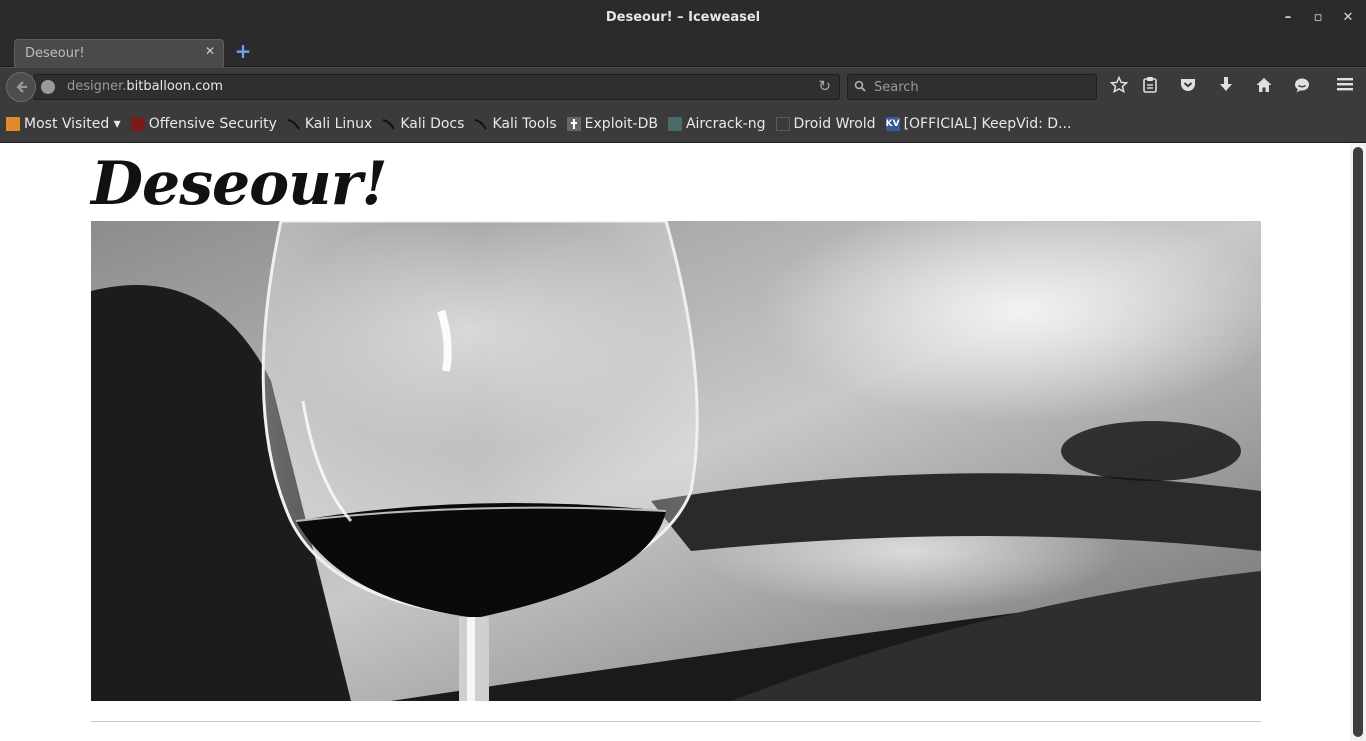 The image size is (1366, 741). I want to click on bookmark-droid-wrold: Droid Wrold, so click(825, 123).